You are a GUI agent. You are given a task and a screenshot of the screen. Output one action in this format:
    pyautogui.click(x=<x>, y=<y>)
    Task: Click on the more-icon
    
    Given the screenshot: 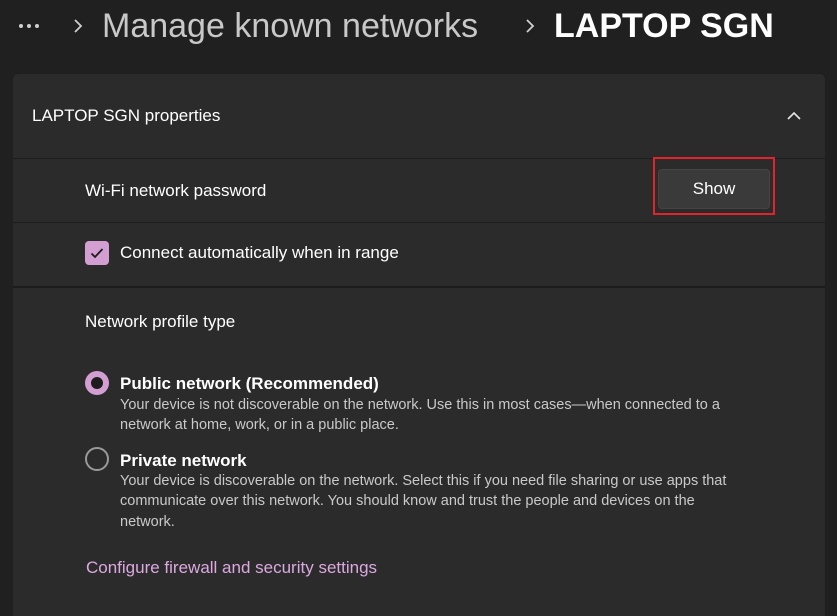 What is the action you would take?
    pyautogui.click(x=29, y=26)
    